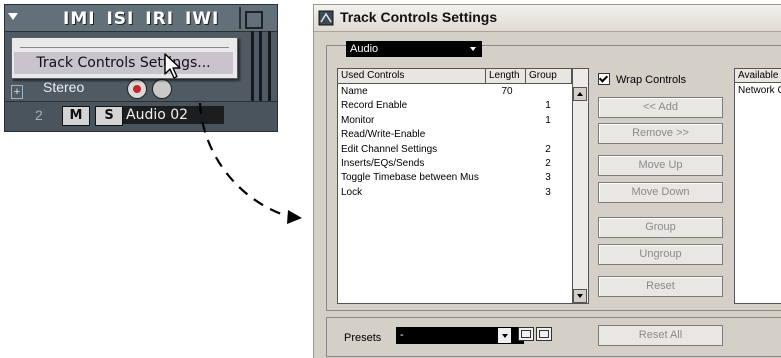 Image resolution: width=781 pixels, height=358 pixels. Describe the element at coordinates (507, 91) in the screenshot. I see `control-length: 70` at that location.